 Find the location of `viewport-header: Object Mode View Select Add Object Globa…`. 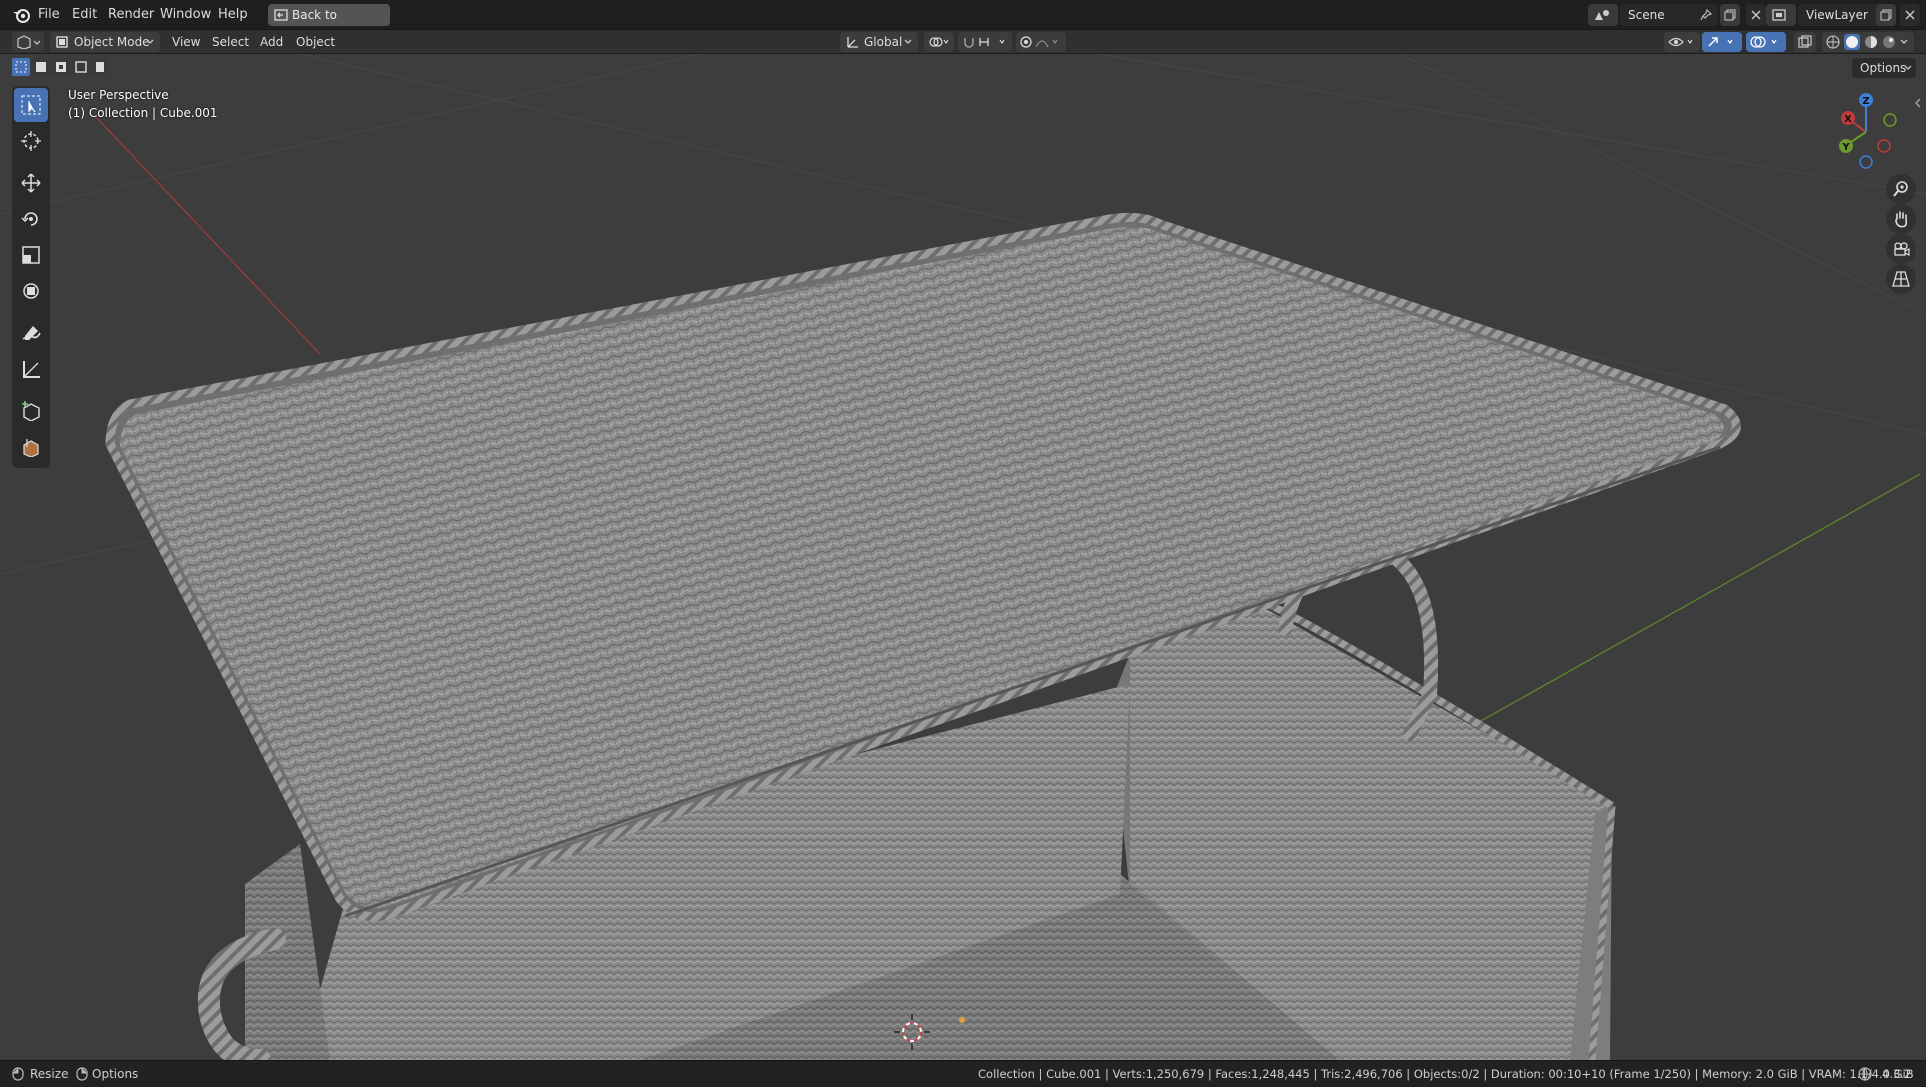

viewport-header: Object Mode View Select Add Object Globa… is located at coordinates (963, 42).